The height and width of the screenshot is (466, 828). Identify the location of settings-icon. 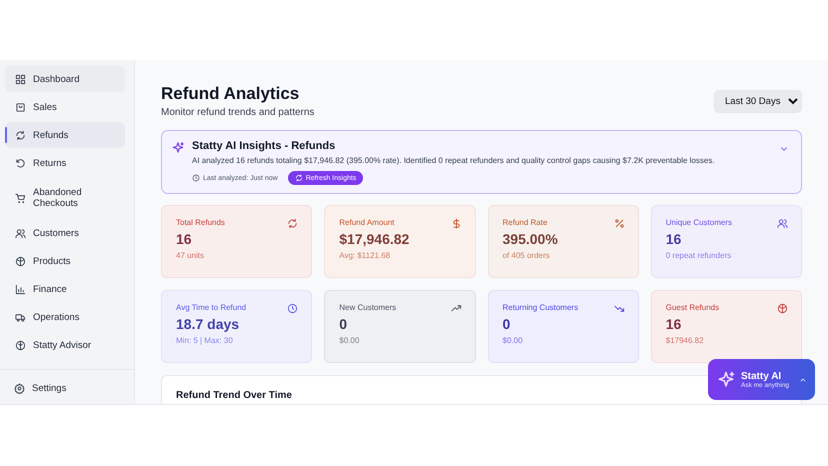
(19, 388).